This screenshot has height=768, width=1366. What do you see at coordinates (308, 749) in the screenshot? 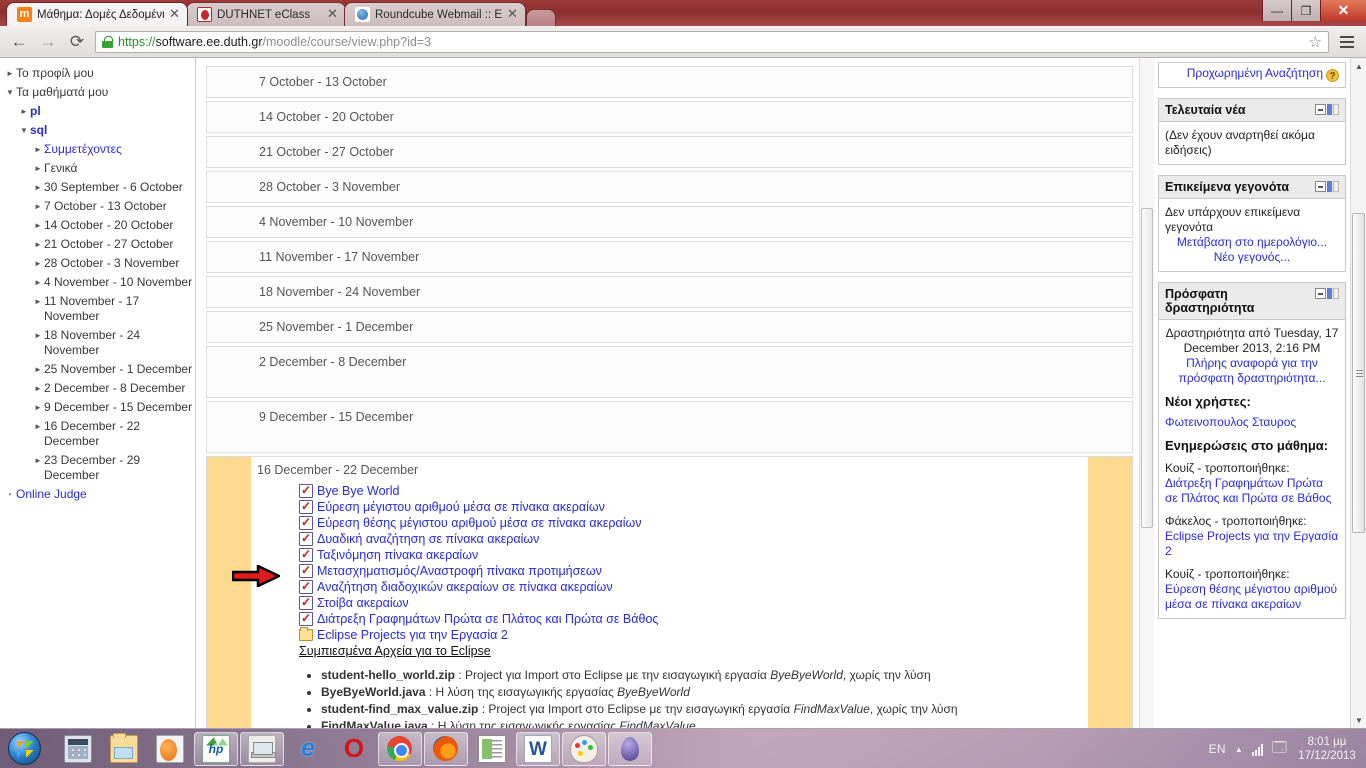
I see `internet-explorer-icon` at bounding box center [308, 749].